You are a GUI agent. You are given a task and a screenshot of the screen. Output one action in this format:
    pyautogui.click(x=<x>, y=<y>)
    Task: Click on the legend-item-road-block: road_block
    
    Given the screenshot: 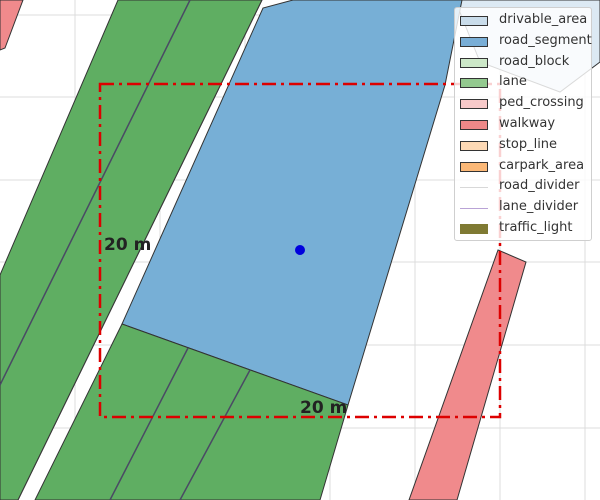 What is the action you would take?
    pyautogui.click(x=523, y=63)
    